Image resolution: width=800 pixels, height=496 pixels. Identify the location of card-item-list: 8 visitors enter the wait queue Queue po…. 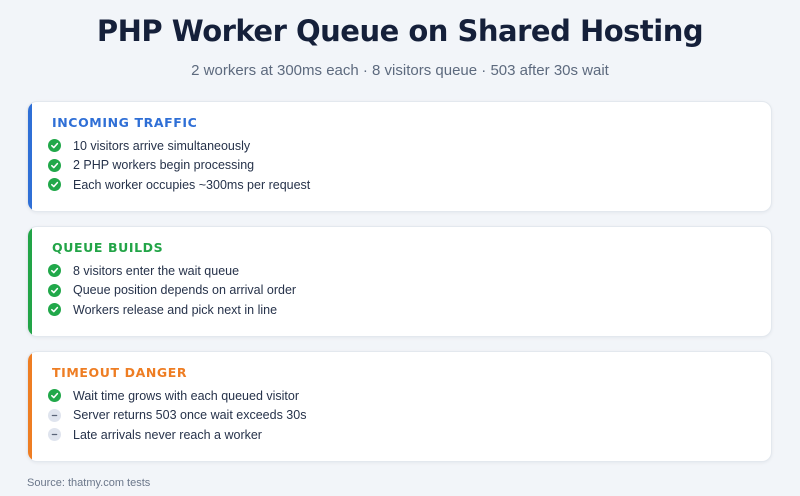
(172, 290).